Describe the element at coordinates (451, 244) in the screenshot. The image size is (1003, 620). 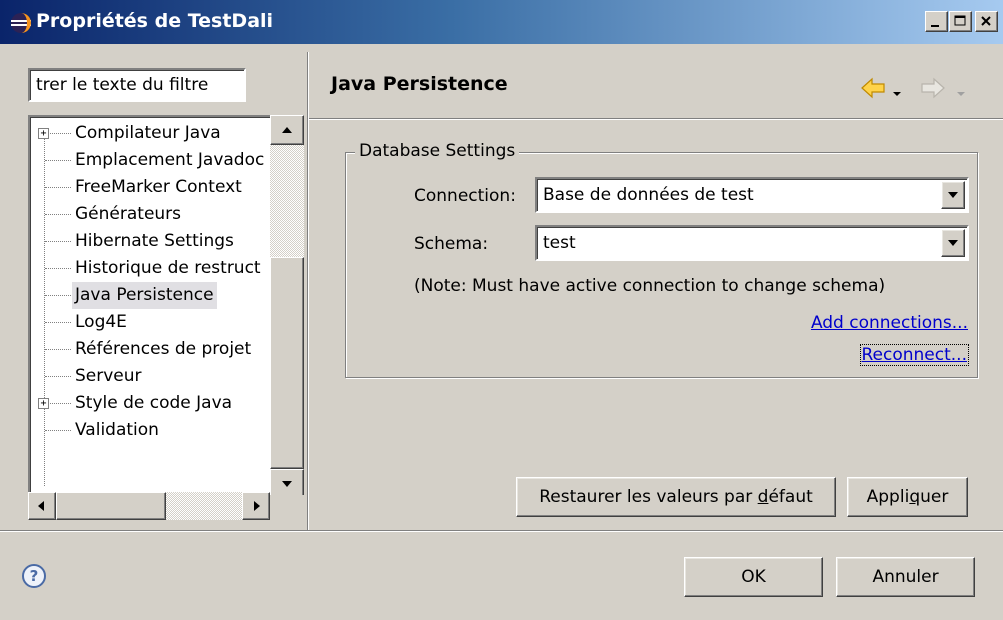
I see `schema-label: Schema:` at that location.